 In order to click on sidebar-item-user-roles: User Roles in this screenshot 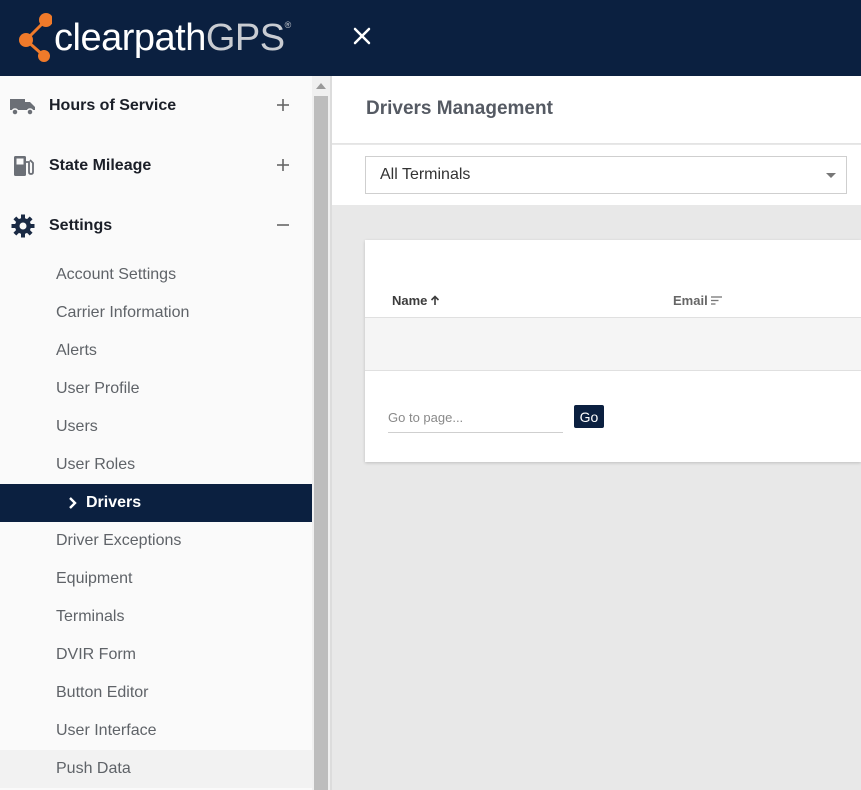, I will do `click(156, 465)`.